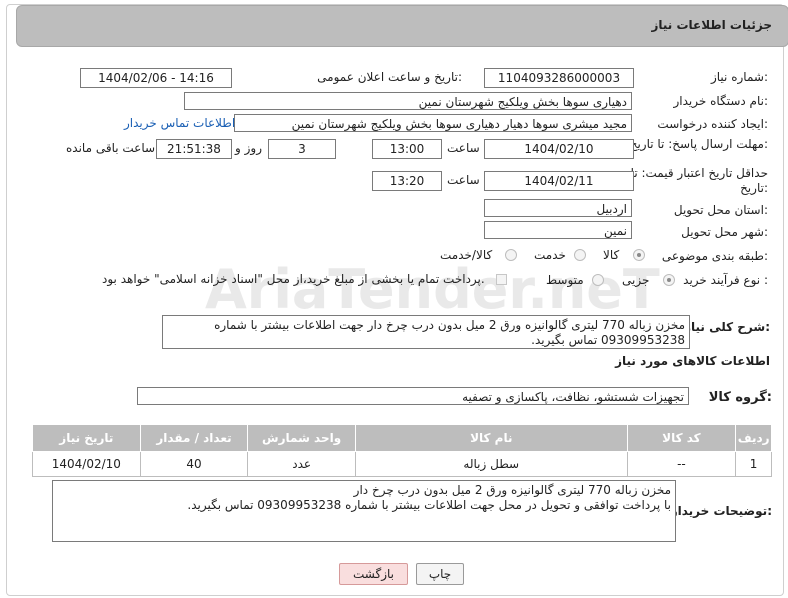 Image resolution: width=788 pixels, height=598 pixels. I want to click on cell-name: سطل زباله, so click(491, 464).